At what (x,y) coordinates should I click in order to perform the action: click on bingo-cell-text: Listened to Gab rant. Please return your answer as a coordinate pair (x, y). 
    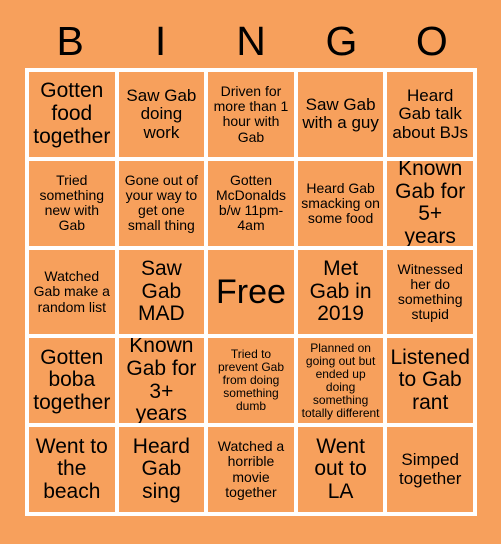
    Looking at the image, I should click on (430, 380).